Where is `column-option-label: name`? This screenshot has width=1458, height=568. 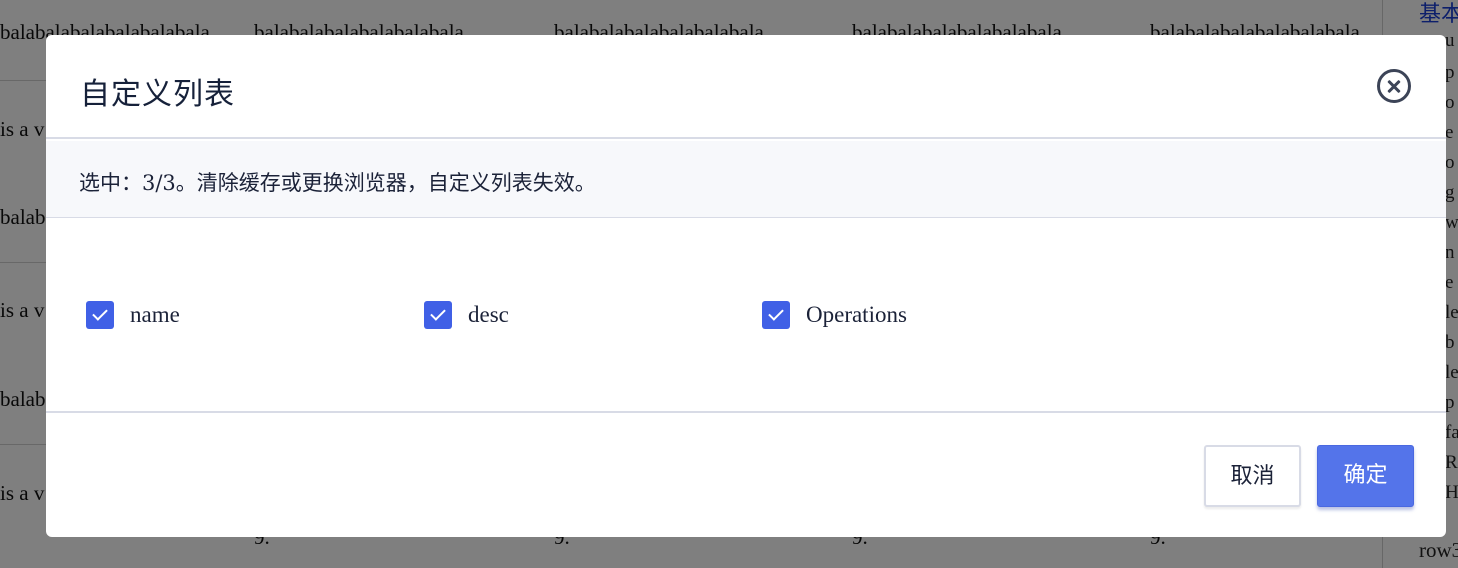 column-option-label: name is located at coordinates (155, 314).